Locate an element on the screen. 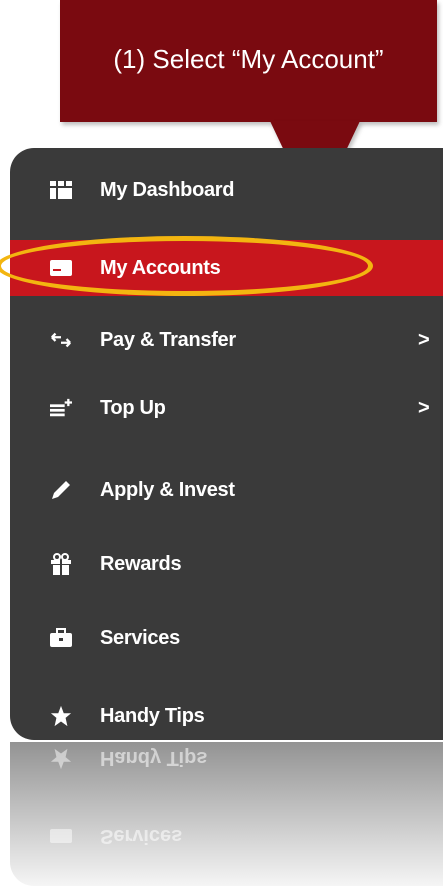  menu-item-top-up: Top Up > is located at coordinates (226, 408).